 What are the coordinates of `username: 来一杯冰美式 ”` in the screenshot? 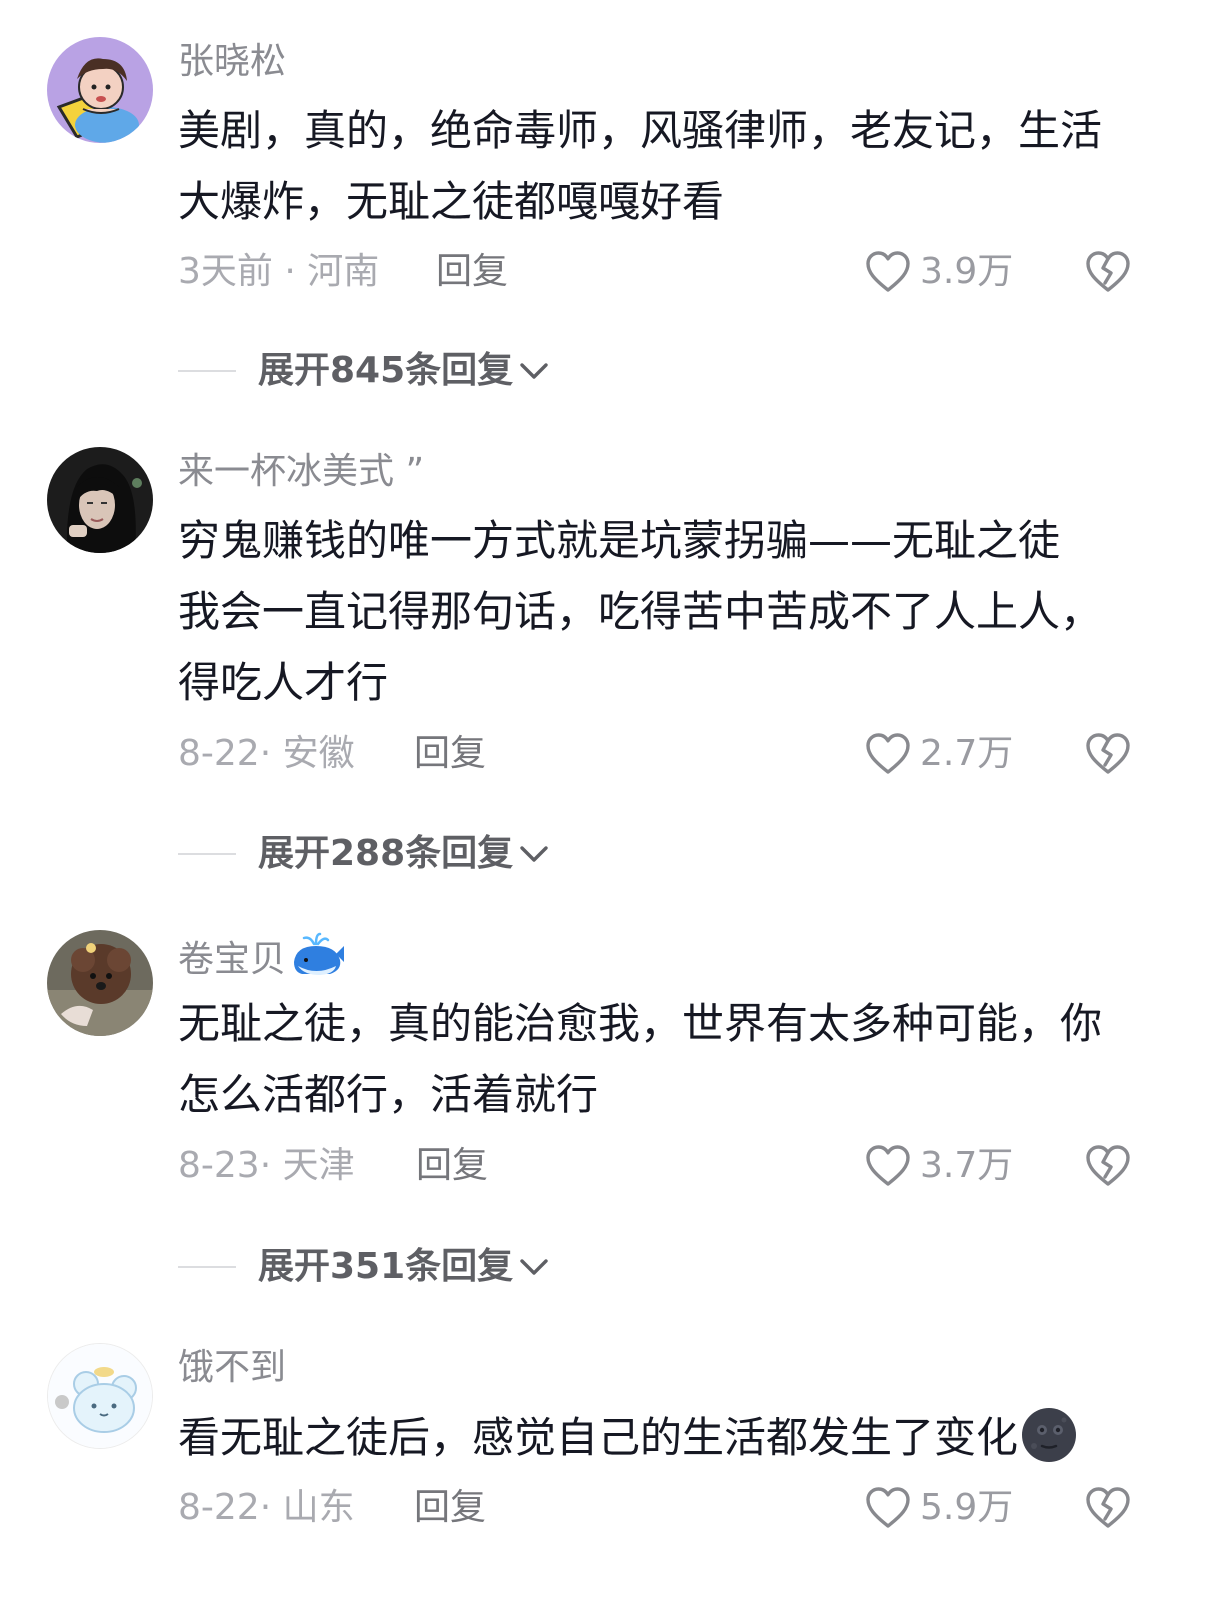 It's located at (301, 472).